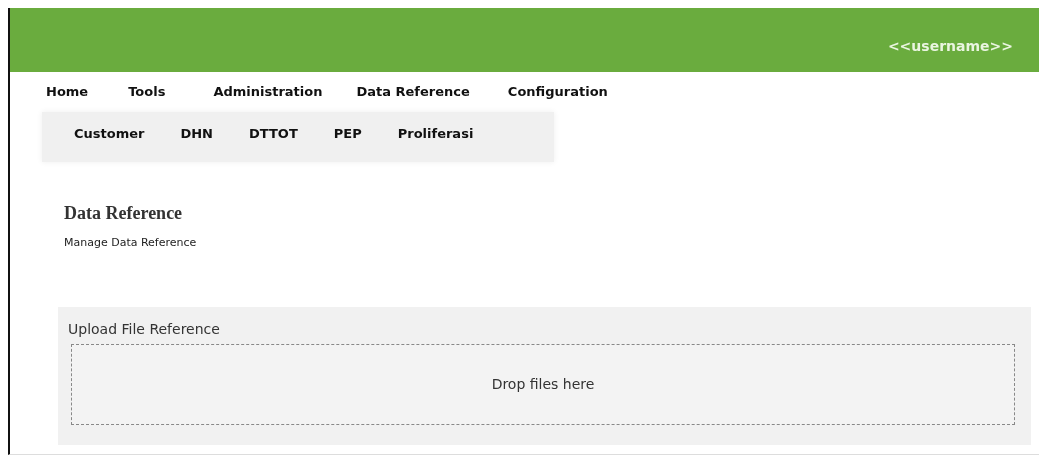 The width and height of the screenshot is (1047, 470). What do you see at coordinates (196, 142) in the screenshot?
I see `submenu-item: DHN` at bounding box center [196, 142].